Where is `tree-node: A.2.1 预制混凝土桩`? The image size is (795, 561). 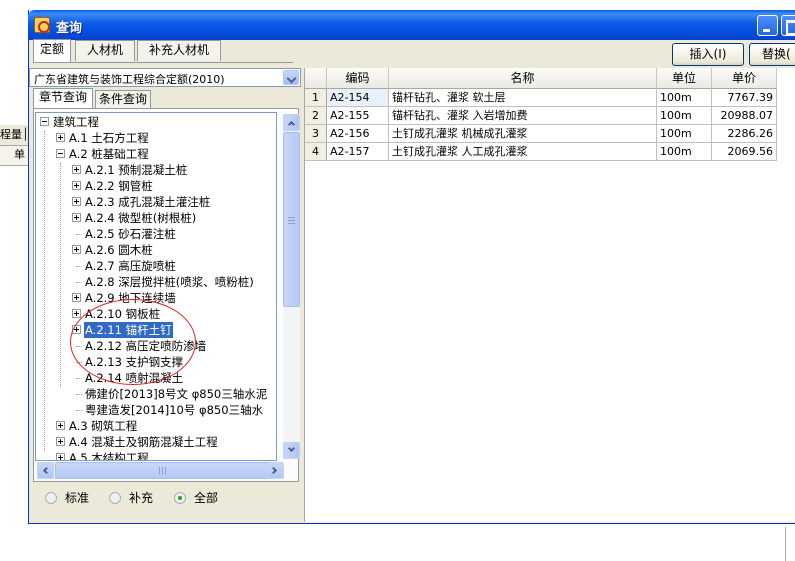
tree-node: A.2.1 预制混凝土桩 is located at coordinates (156, 170).